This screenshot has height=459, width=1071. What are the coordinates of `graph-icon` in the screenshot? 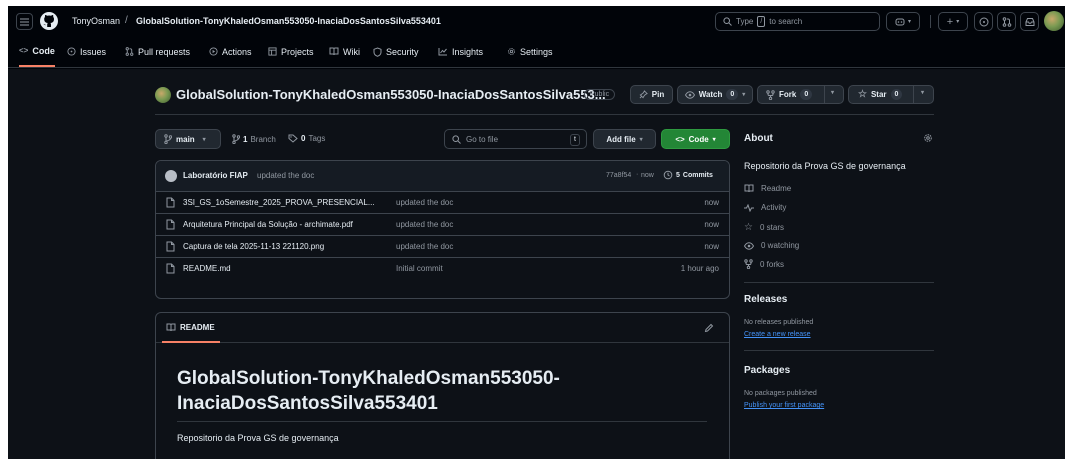 It's located at (442, 52).